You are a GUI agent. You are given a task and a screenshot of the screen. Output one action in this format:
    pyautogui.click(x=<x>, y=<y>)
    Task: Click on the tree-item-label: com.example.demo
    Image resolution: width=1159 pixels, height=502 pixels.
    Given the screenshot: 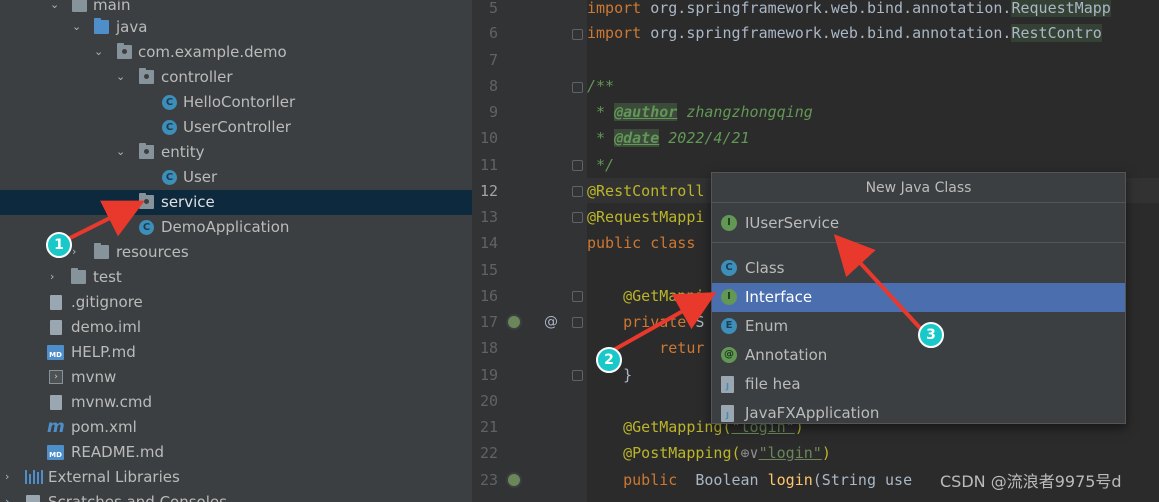 What is the action you would take?
    pyautogui.click(x=212, y=52)
    